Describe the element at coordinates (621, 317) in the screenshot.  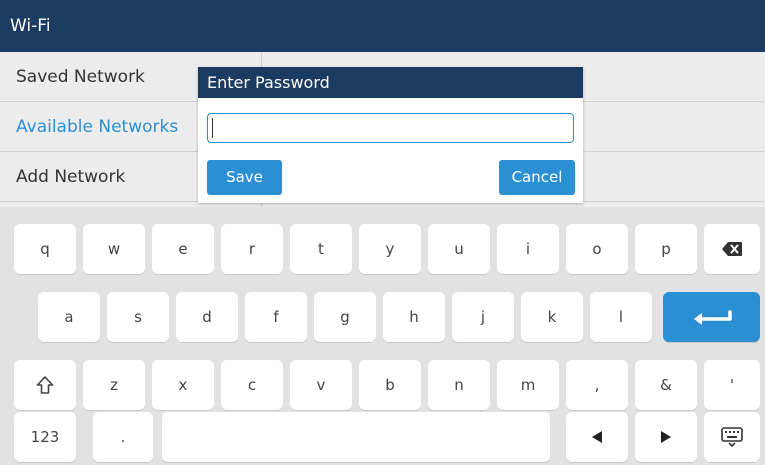
I see `key-l: l` at that location.